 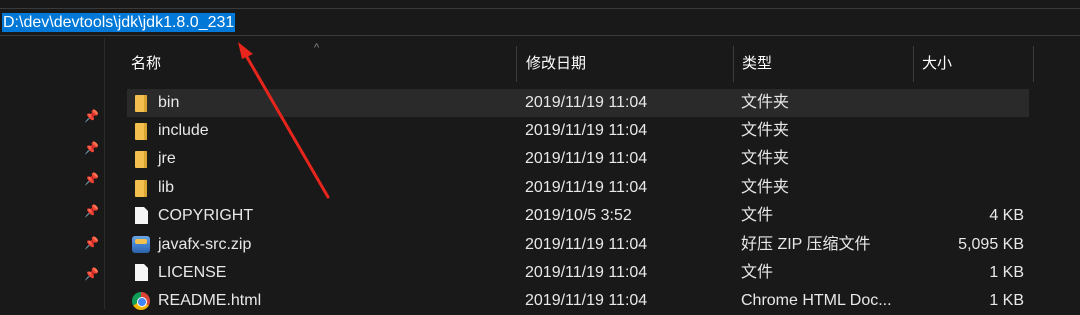 I want to click on navigation-pane: 📌 📌 📌 📌 📌 📌, so click(x=52, y=173).